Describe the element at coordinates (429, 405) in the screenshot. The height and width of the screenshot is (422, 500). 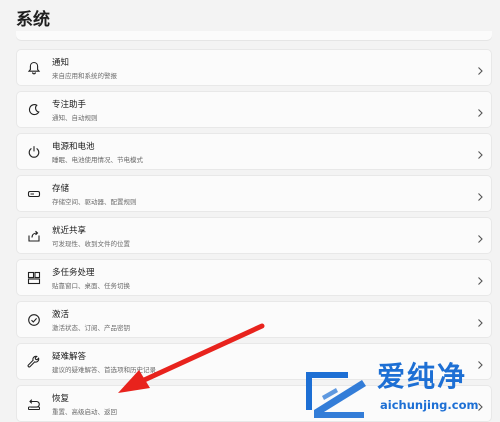
I see `watermark-url: aichunjing.com` at that location.